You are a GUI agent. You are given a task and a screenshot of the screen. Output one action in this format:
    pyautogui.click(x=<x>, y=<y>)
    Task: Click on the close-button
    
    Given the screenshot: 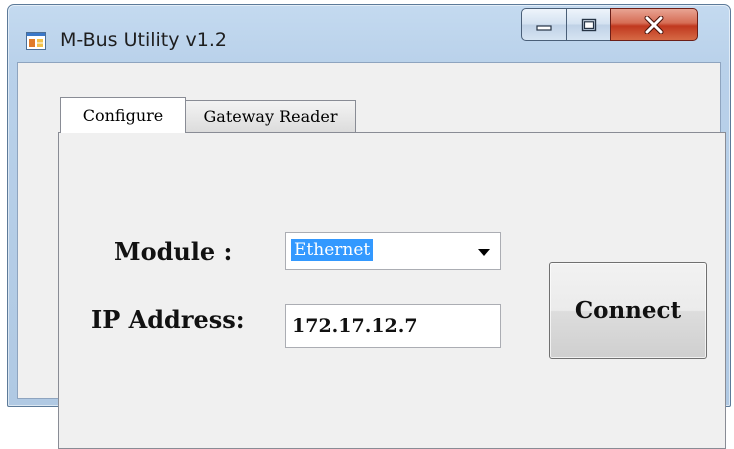 What is the action you would take?
    pyautogui.click(x=654, y=24)
    